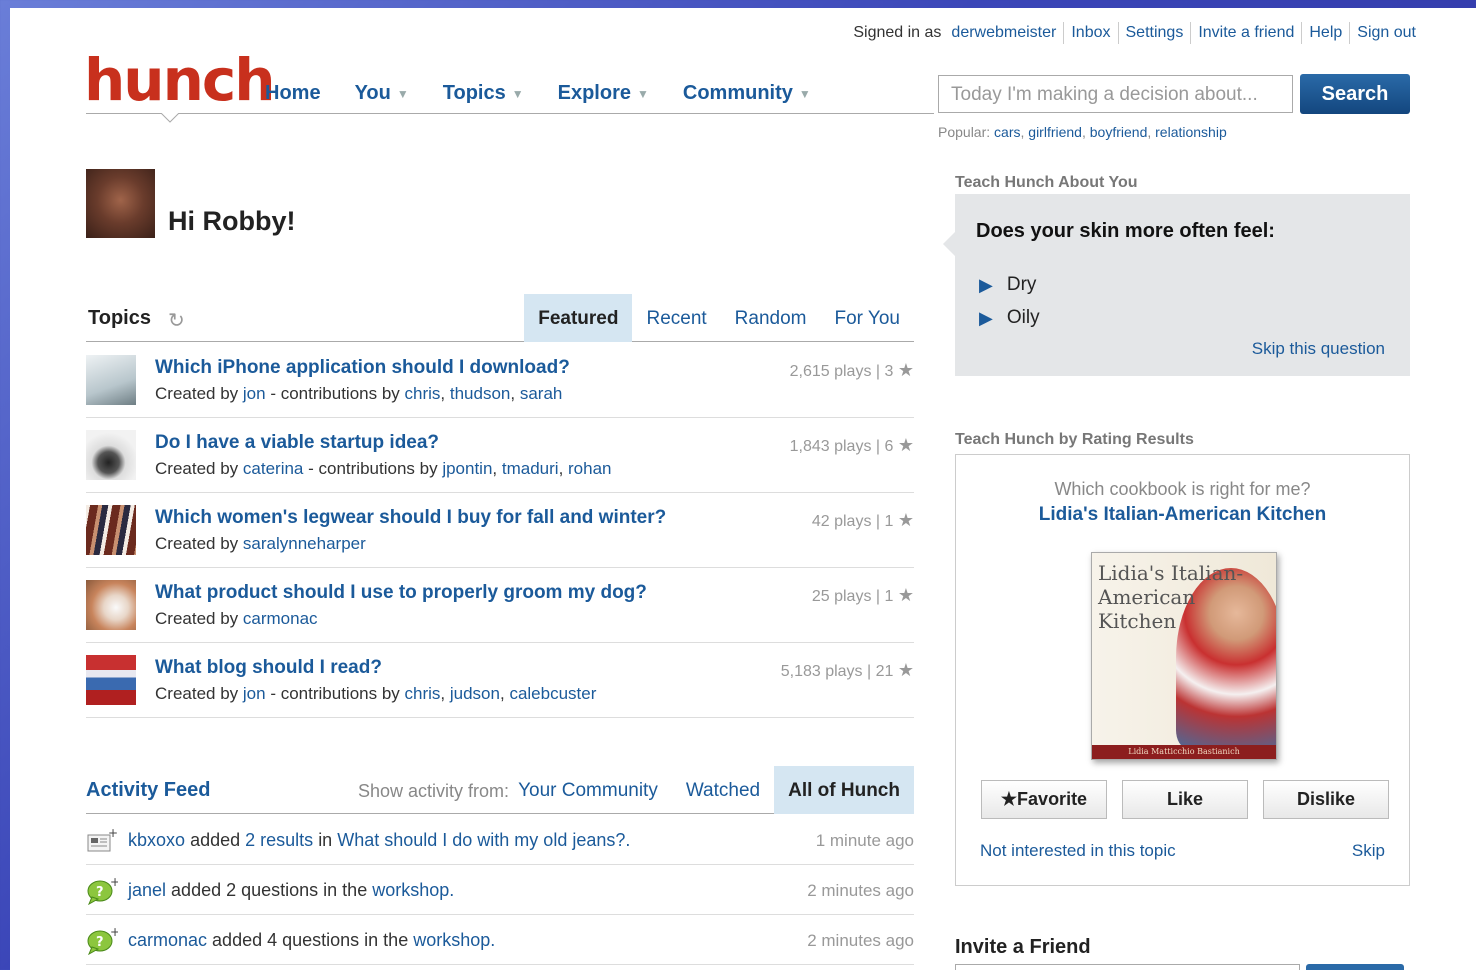  Describe the element at coordinates (297, 443) in the screenshot. I see `topic-question-link: Do I have a viable startup idea?` at that location.